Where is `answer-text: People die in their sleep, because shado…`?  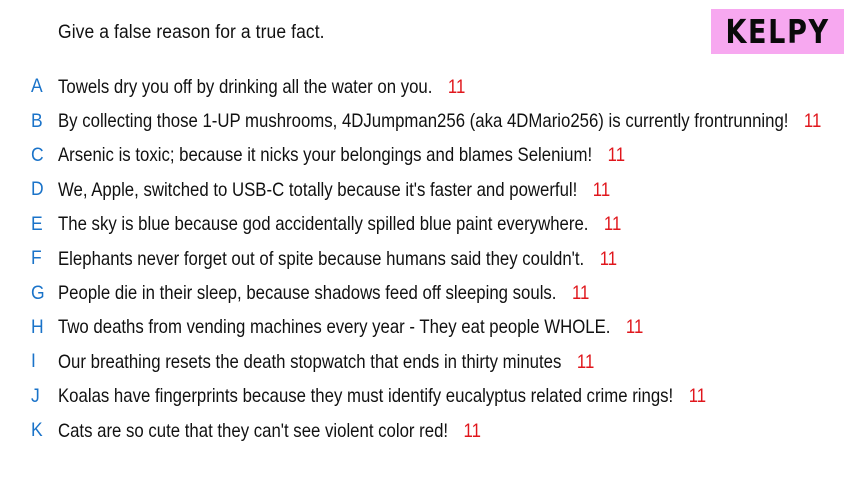
answer-text: People die in their sleep, because shado… is located at coordinates (307, 293).